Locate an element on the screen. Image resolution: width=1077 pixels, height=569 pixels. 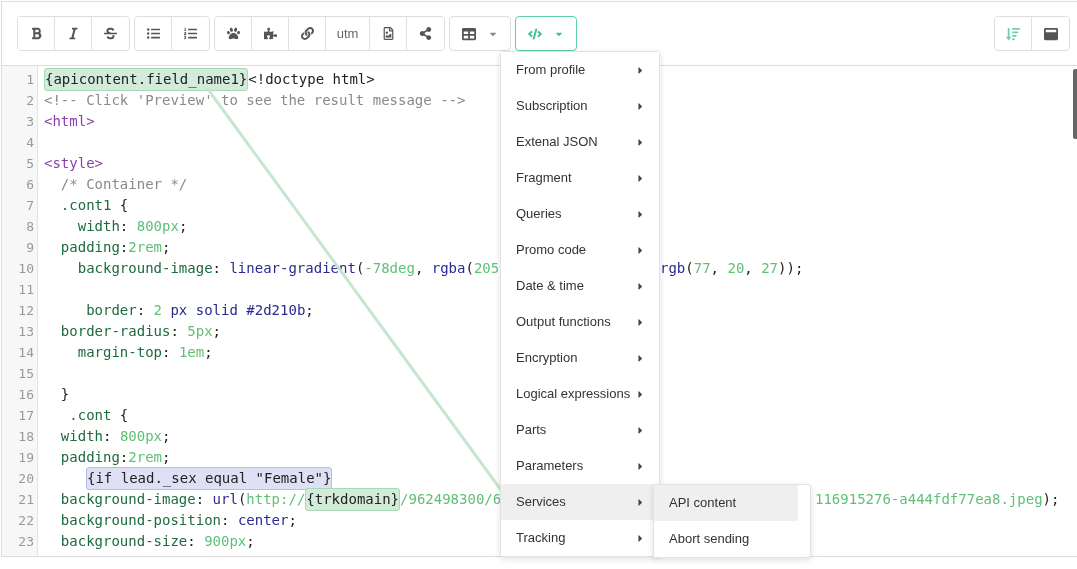
strikethrough-icon is located at coordinates (110, 33).